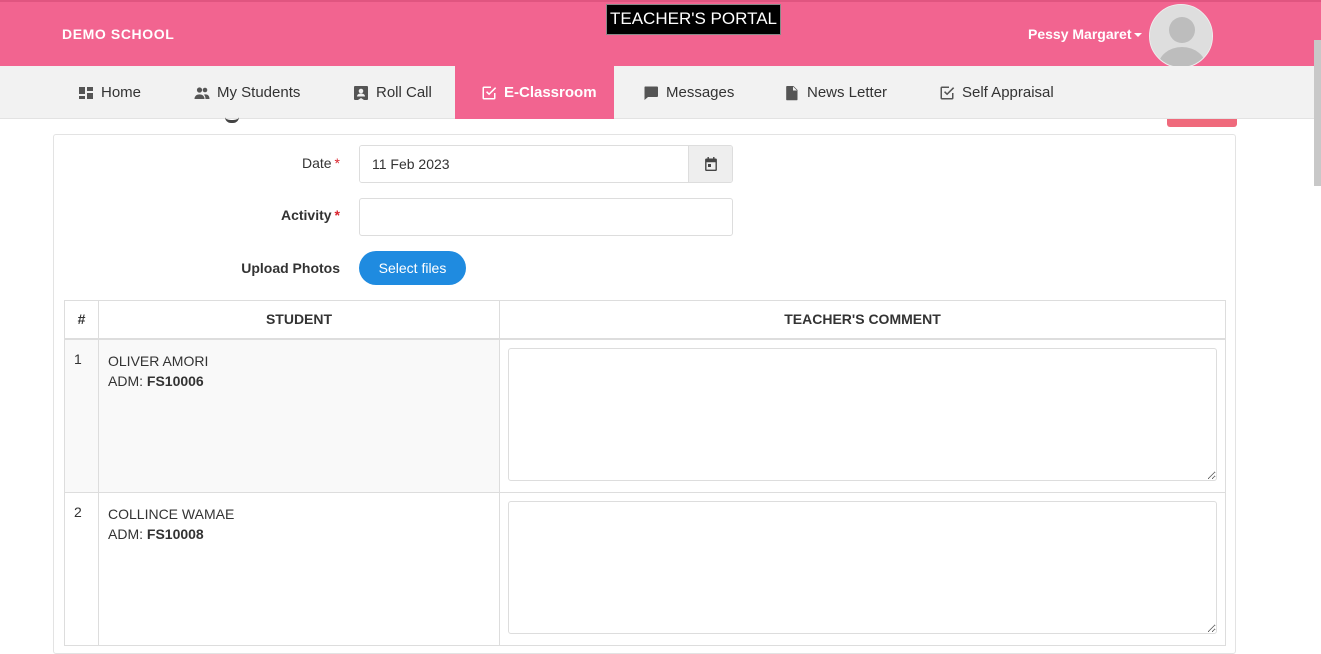 The image size is (1321, 654). I want to click on nav-news-letter: News Letter, so click(835, 92).